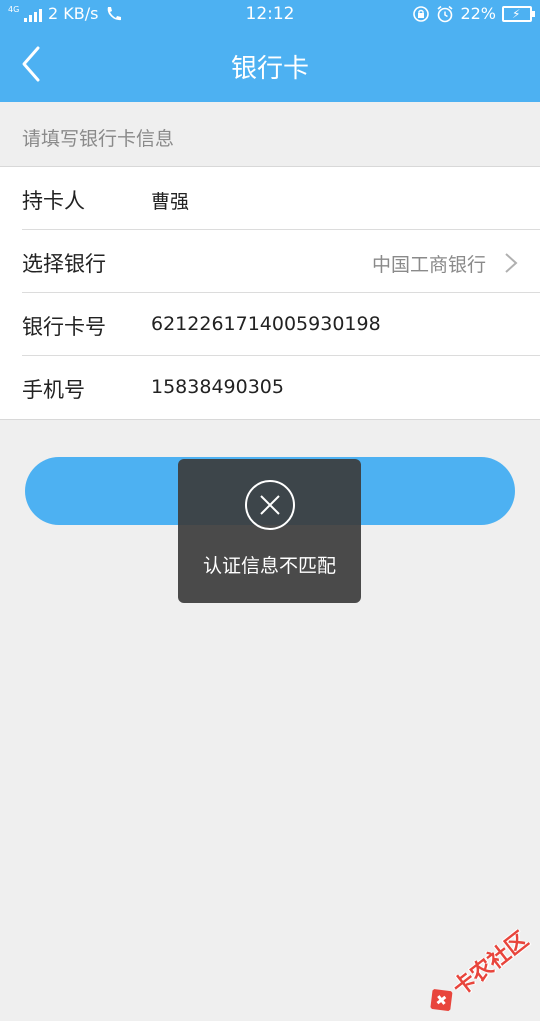 The width and height of the screenshot is (540, 1021). Describe the element at coordinates (489, 962) in the screenshot. I see `watermark-text: 卡农社区` at that location.